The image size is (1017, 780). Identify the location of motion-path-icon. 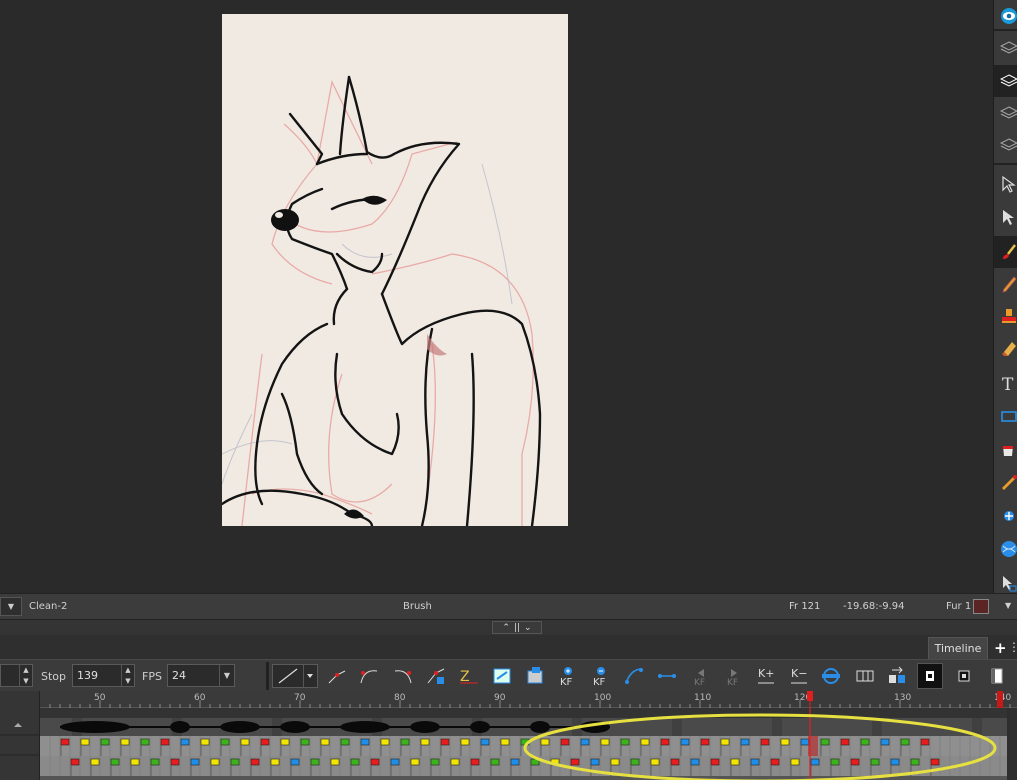
(634, 676).